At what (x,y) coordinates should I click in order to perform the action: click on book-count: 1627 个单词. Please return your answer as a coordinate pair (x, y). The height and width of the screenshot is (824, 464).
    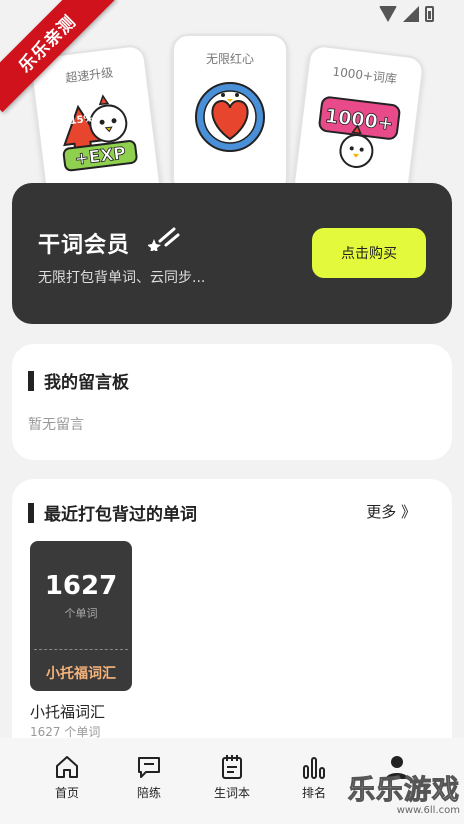
    Looking at the image, I should click on (65, 732).